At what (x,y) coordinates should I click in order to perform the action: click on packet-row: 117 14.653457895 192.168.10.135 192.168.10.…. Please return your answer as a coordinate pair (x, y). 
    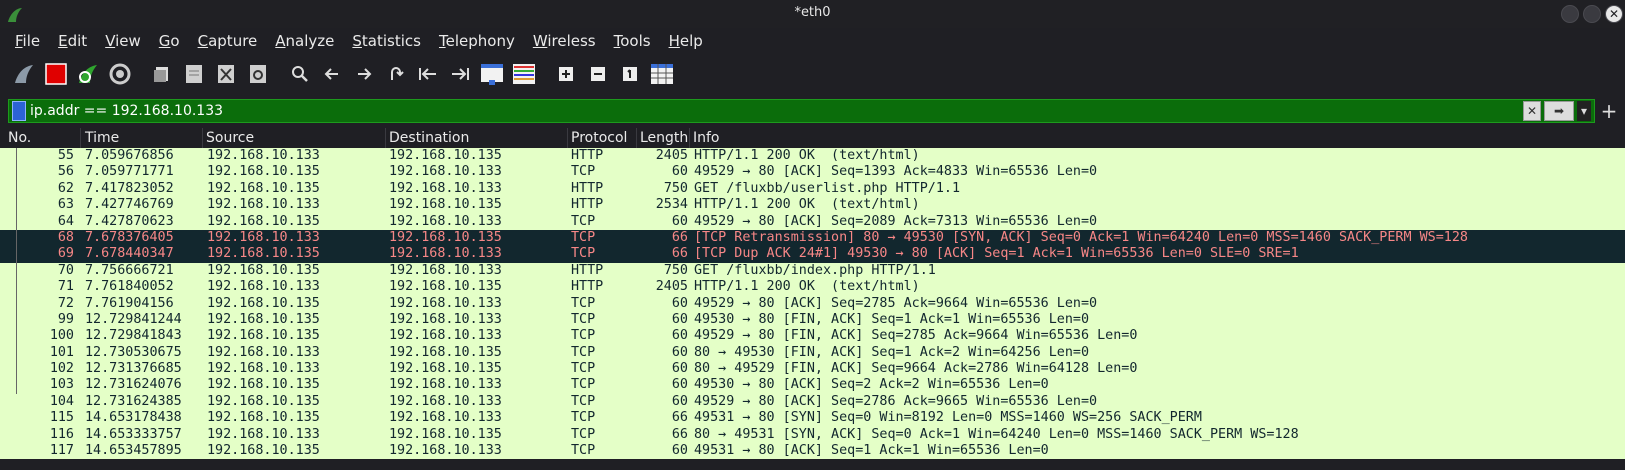
    Looking at the image, I should click on (812, 451).